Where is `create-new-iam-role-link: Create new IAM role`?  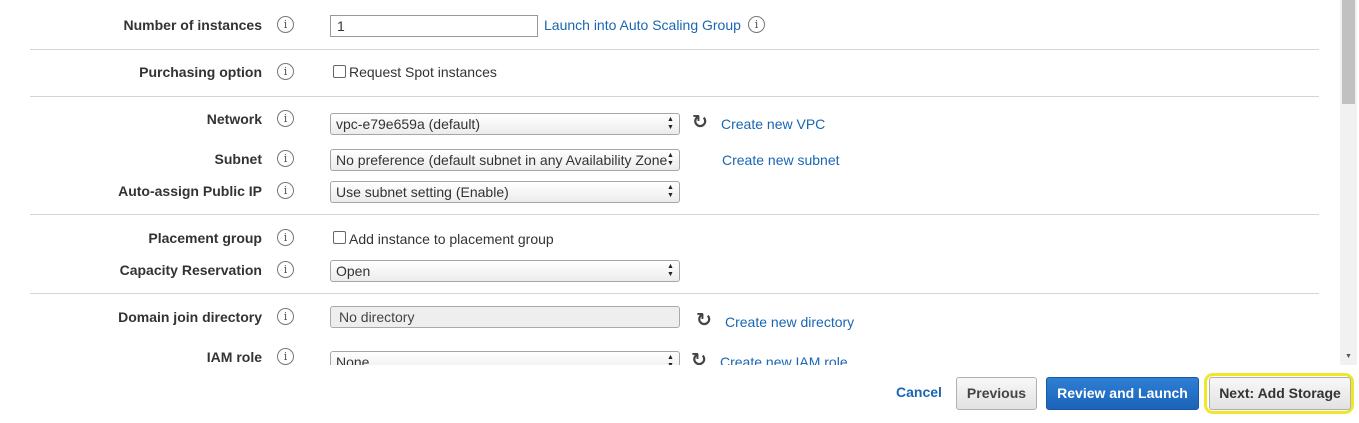 create-new-iam-role-link: Create new IAM role is located at coordinates (784, 358).